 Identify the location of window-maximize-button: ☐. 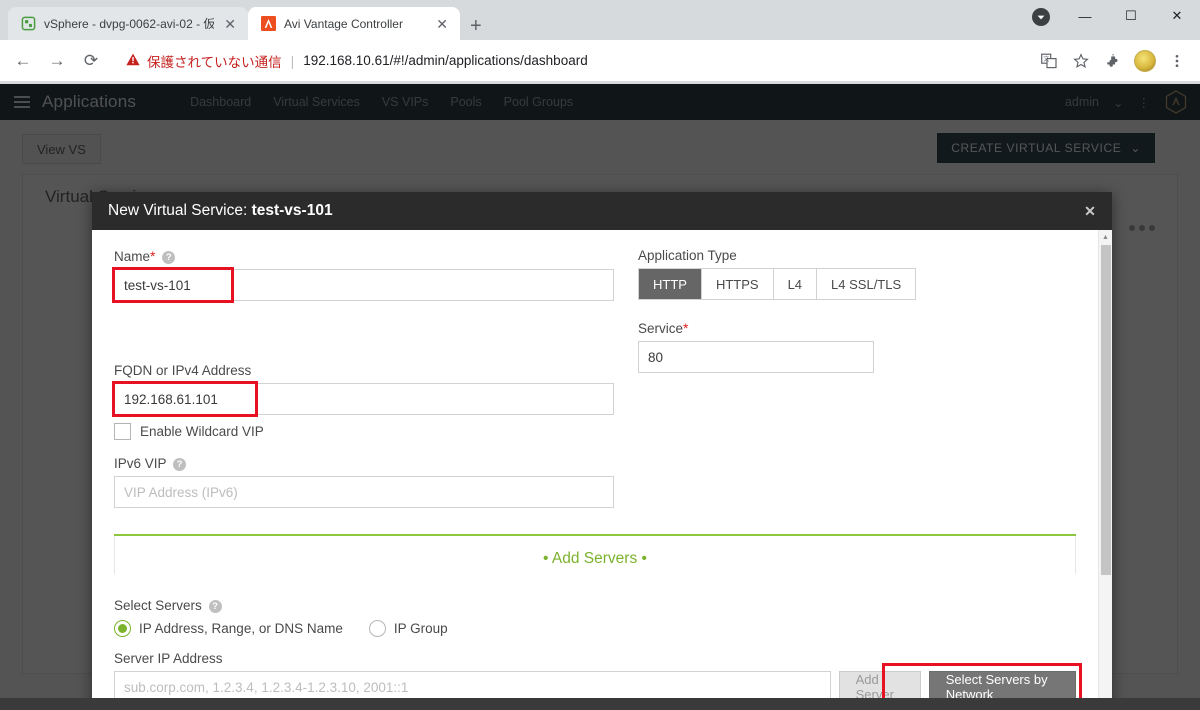
(1131, 16).